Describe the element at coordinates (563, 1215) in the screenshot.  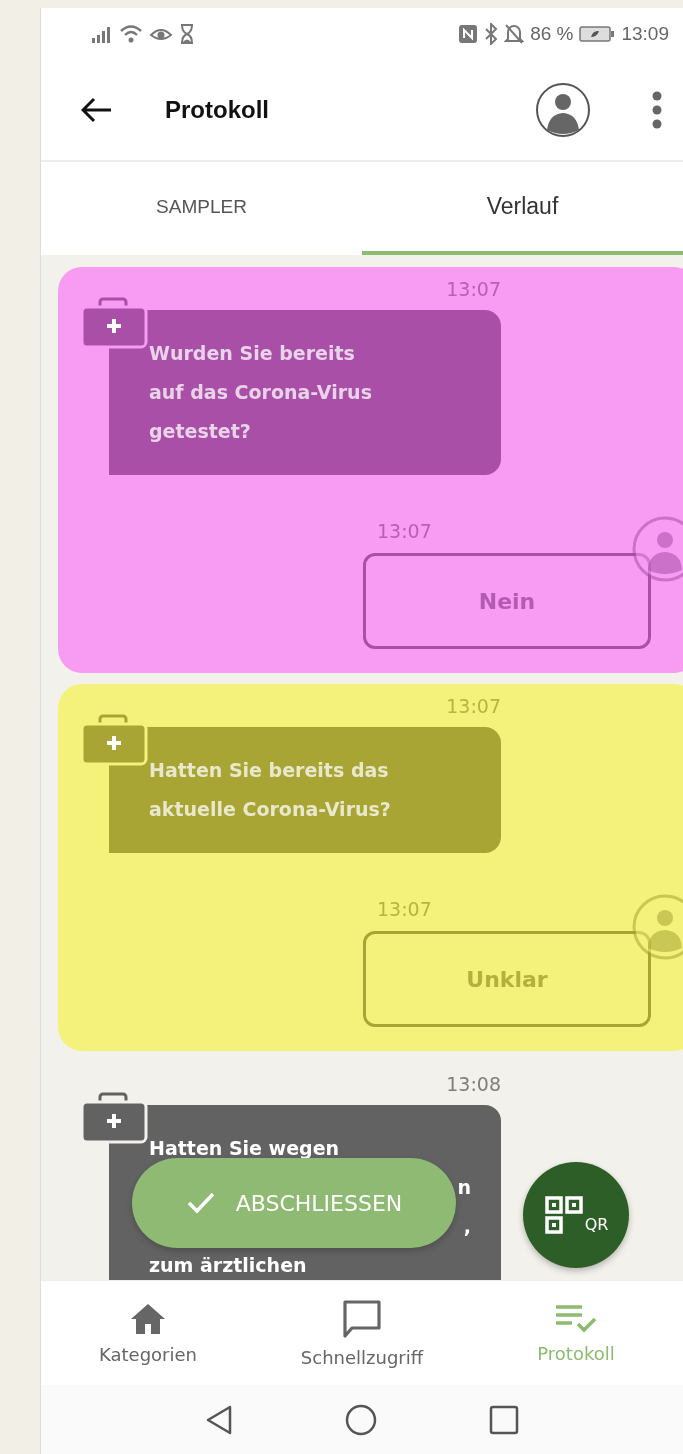
I see `qr-code-icon` at that location.